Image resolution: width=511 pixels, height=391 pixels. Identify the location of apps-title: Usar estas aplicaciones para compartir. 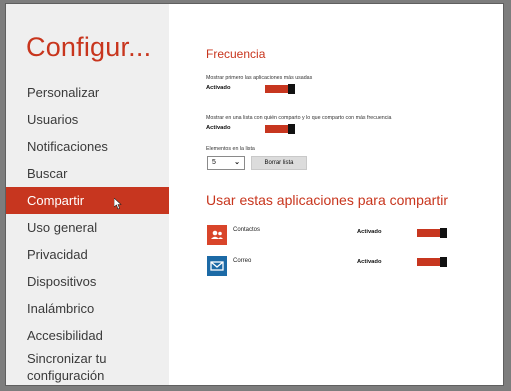
(327, 200).